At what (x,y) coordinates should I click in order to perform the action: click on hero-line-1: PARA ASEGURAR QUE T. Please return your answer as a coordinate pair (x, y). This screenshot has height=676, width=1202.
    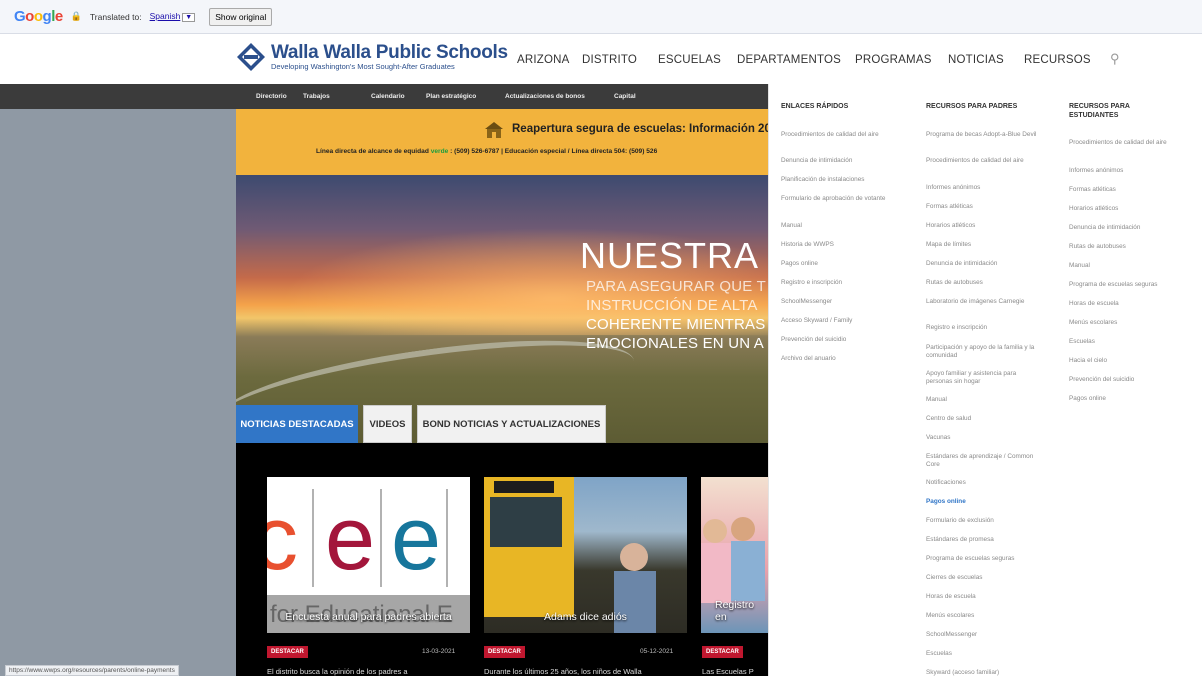
    Looking at the image, I should click on (676, 286).